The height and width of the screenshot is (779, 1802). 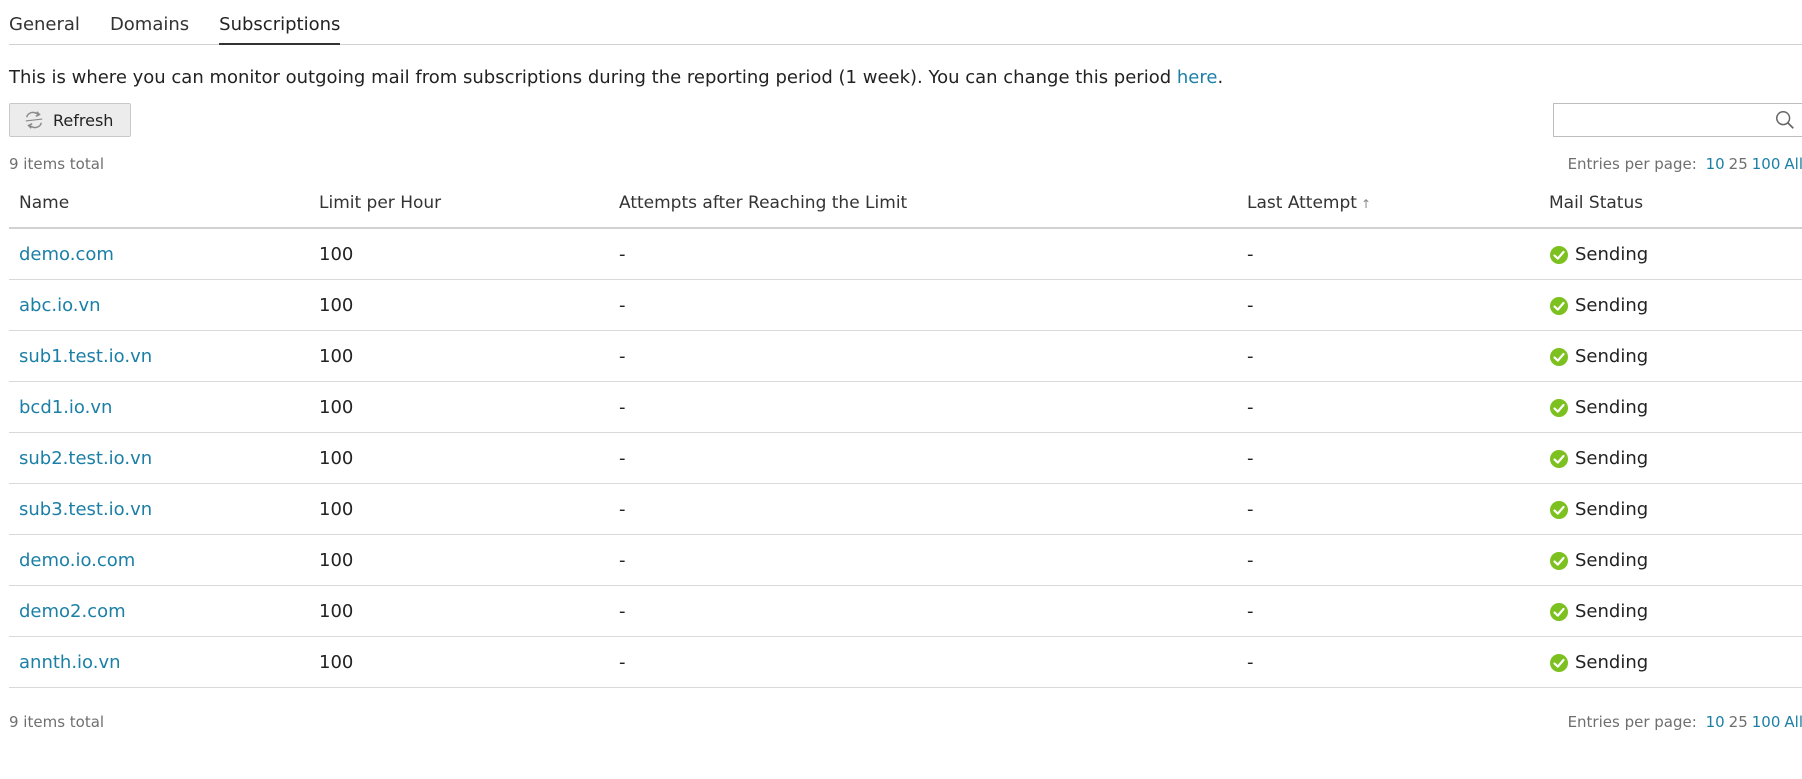 I want to click on entries-per-page: Entries per page: 10 25 100 All, so click(x=1685, y=164).